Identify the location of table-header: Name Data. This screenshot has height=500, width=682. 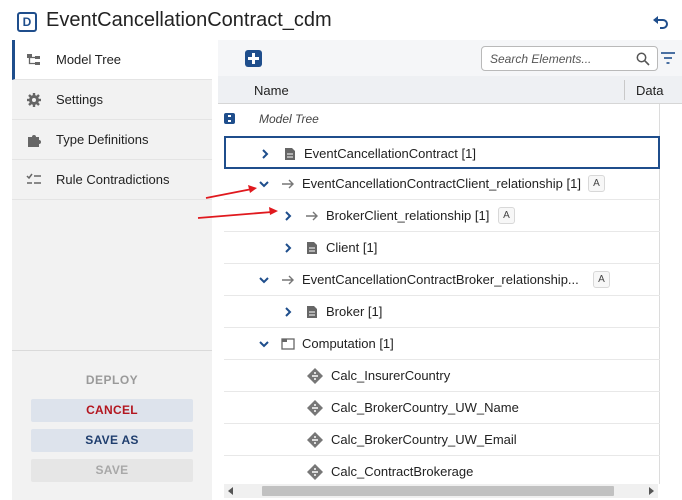
(450, 90).